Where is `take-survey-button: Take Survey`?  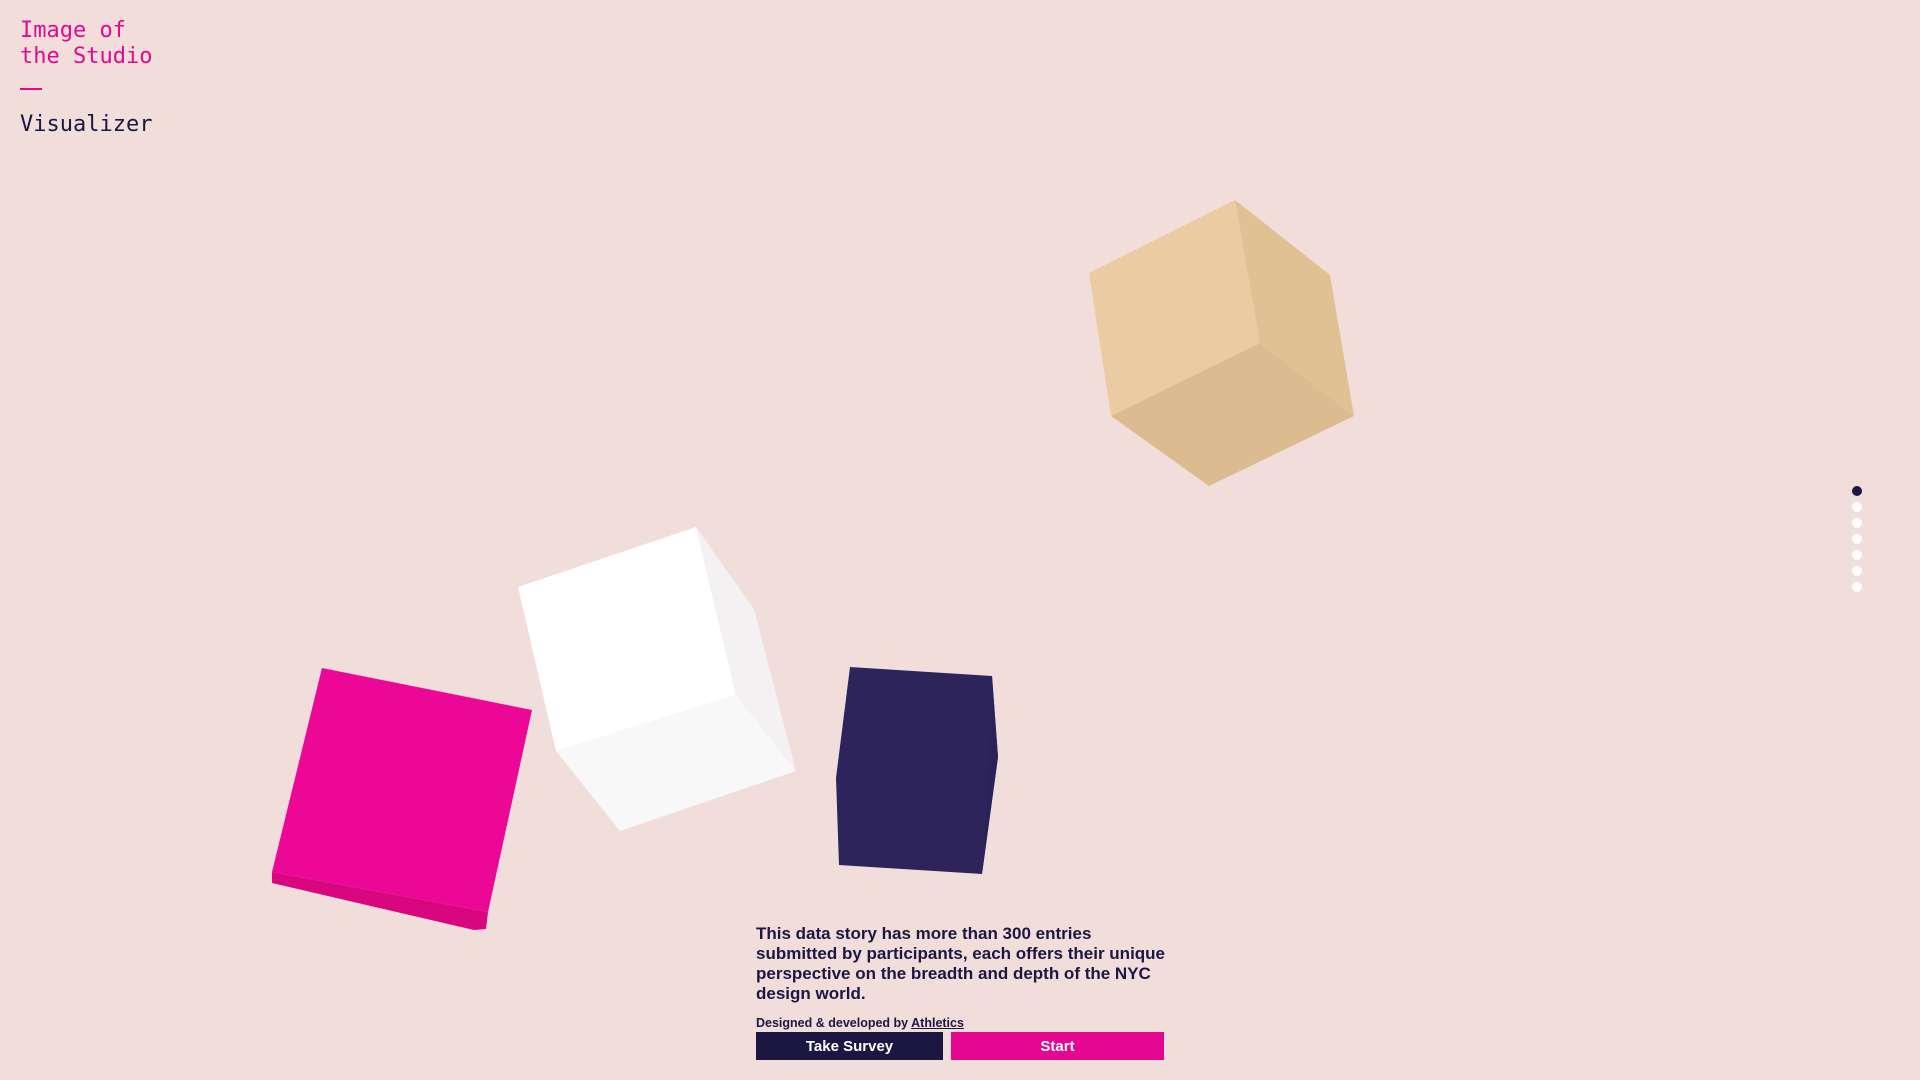
take-survey-button: Take Survey is located at coordinates (849, 1046).